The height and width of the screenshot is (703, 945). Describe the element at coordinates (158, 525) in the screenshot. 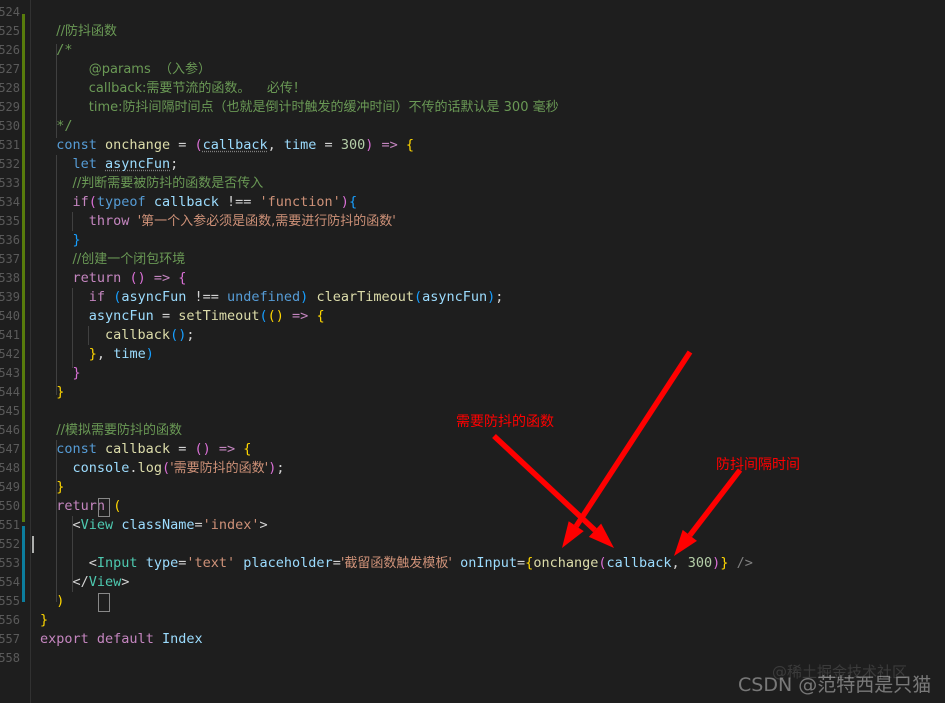

I see `code-token: className` at that location.